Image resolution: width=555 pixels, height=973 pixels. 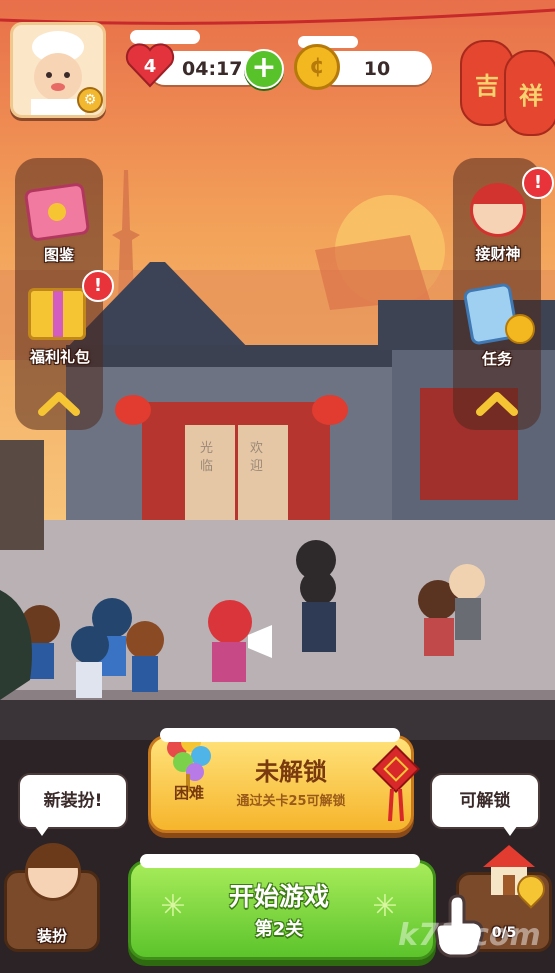 I want to click on left-menu-collapse-button, so click(x=59, y=404).